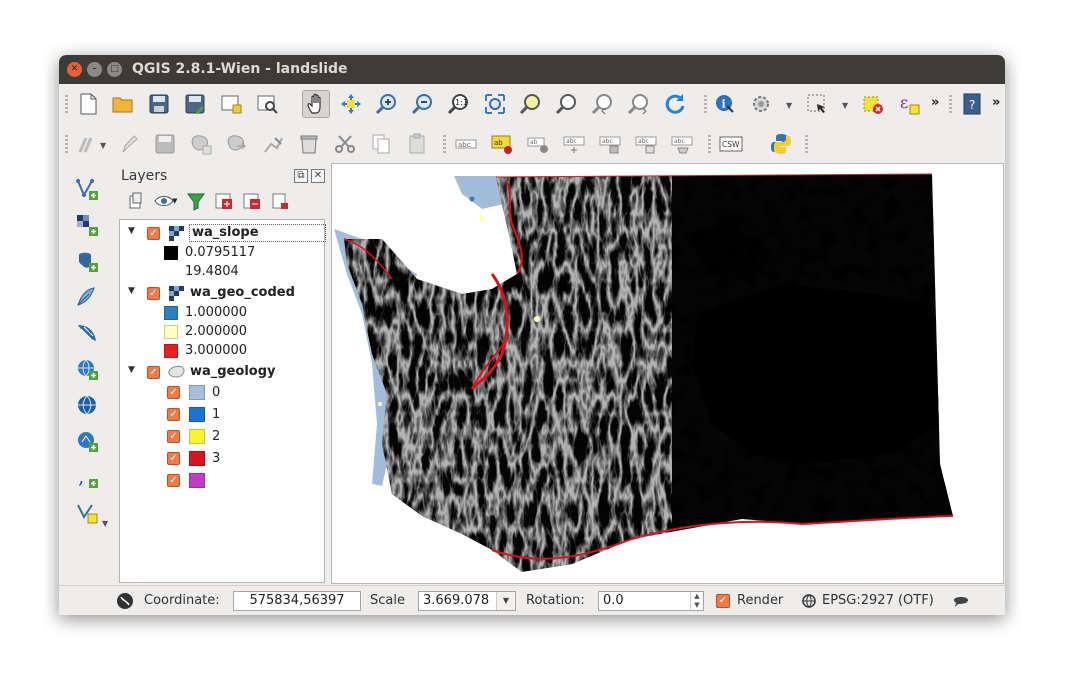  Describe the element at coordinates (417, 144) in the screenshot. I see `paste-icon` at that location.